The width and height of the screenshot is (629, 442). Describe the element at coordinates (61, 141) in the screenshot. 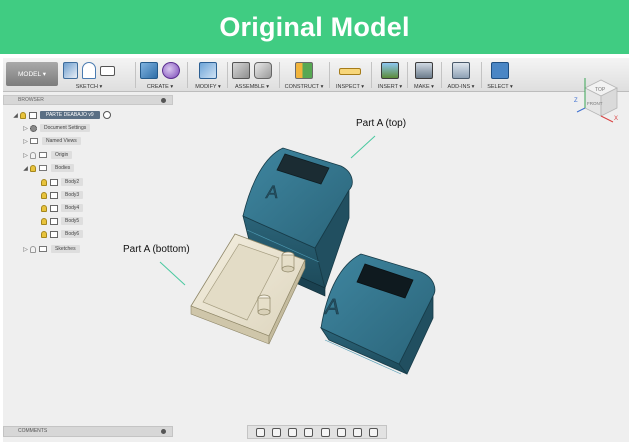

I see `browser-item-label: Named Views` at that location.